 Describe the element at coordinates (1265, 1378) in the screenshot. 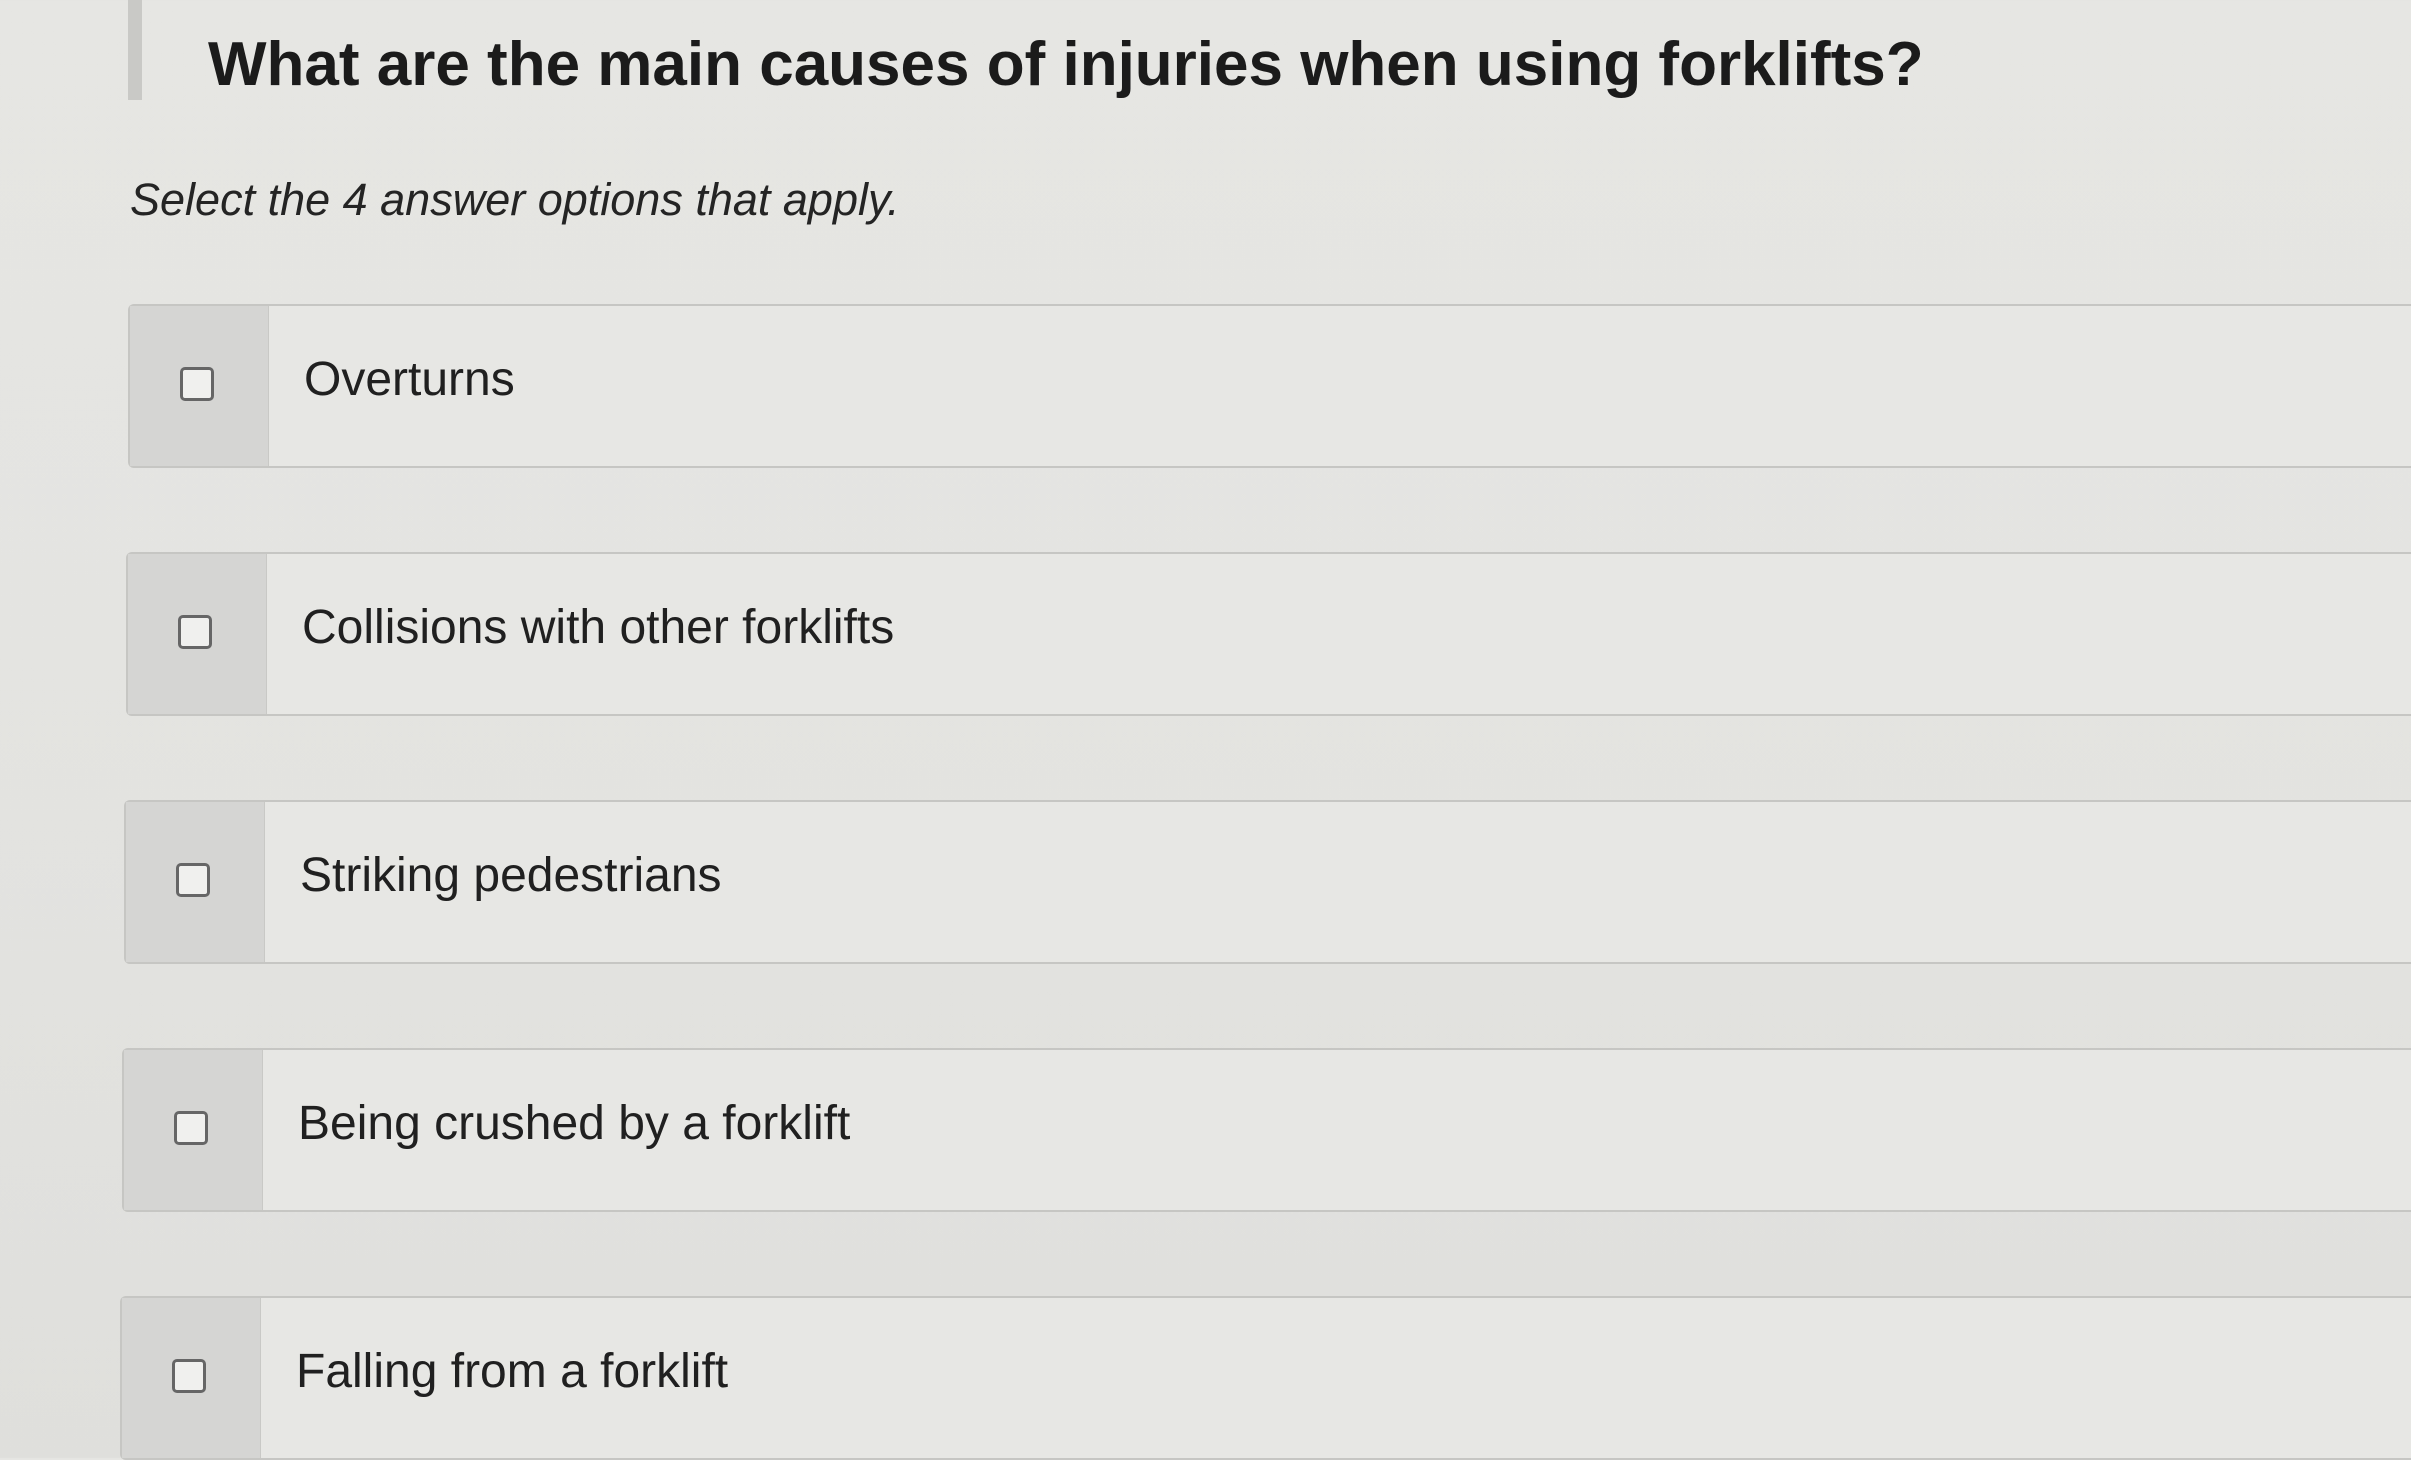

I see `answer-option-falling: Falling from a forklift` at that location.